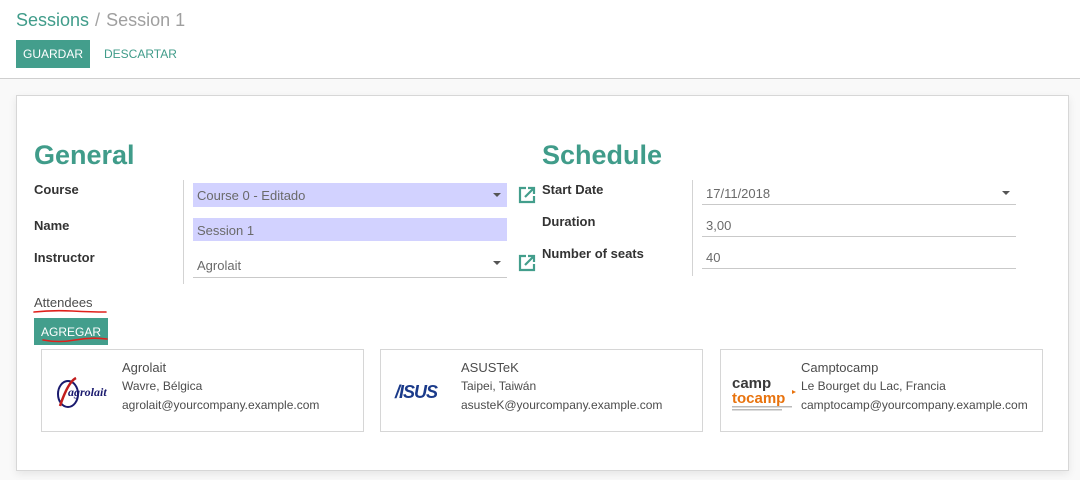  I want to click on seats-label: Number of seats, so click(593, 253).